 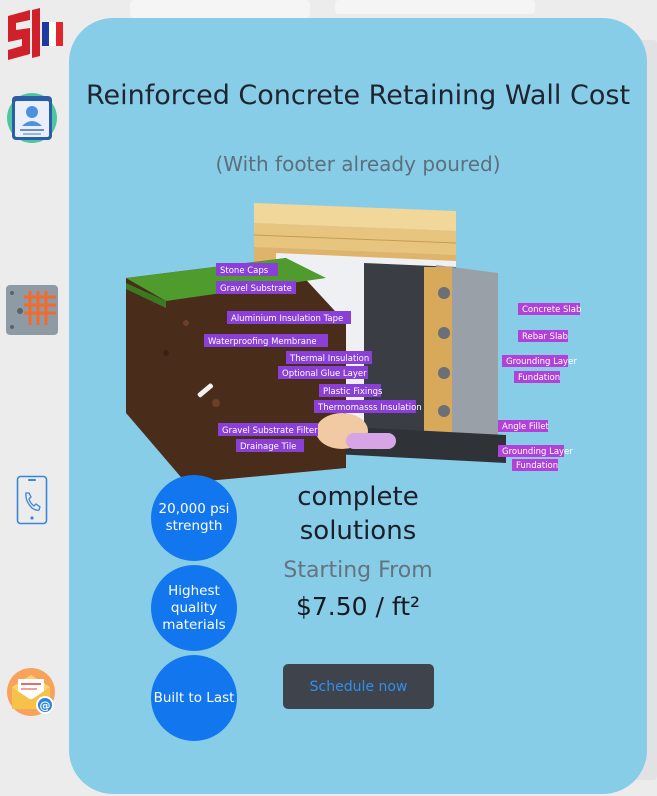 I want to click on logo-icon, so click(x=34, y=33).